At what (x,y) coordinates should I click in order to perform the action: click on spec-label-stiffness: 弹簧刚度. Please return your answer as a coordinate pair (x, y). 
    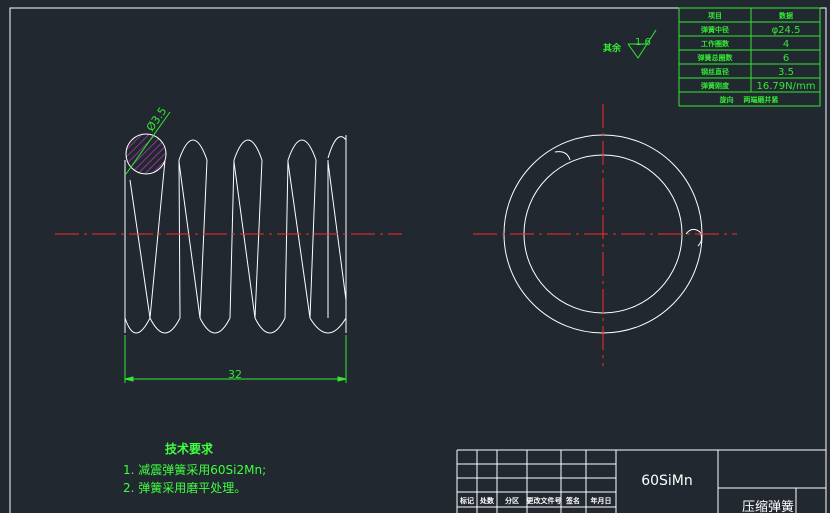
    Looking at the image, I should click on (715, 85).